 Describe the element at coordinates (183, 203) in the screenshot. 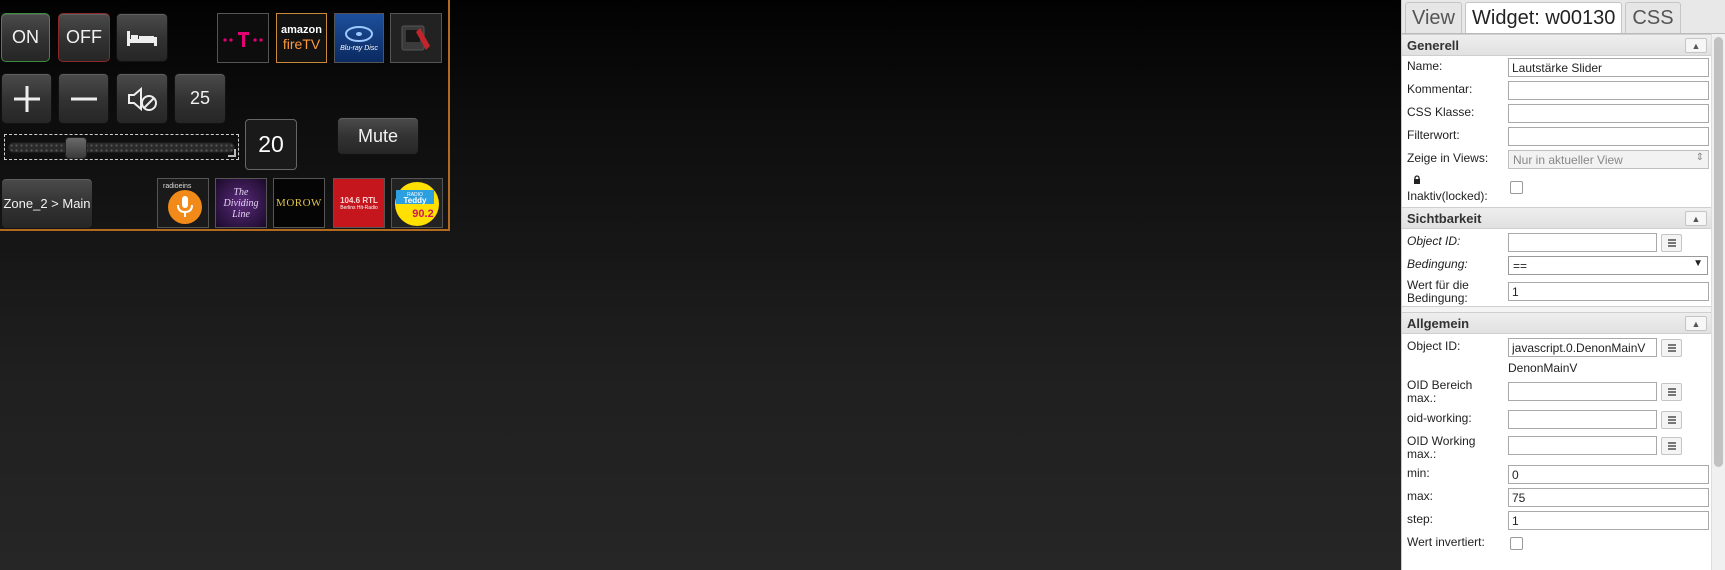

I see `radio-eins-tile: radioeins` at that location.